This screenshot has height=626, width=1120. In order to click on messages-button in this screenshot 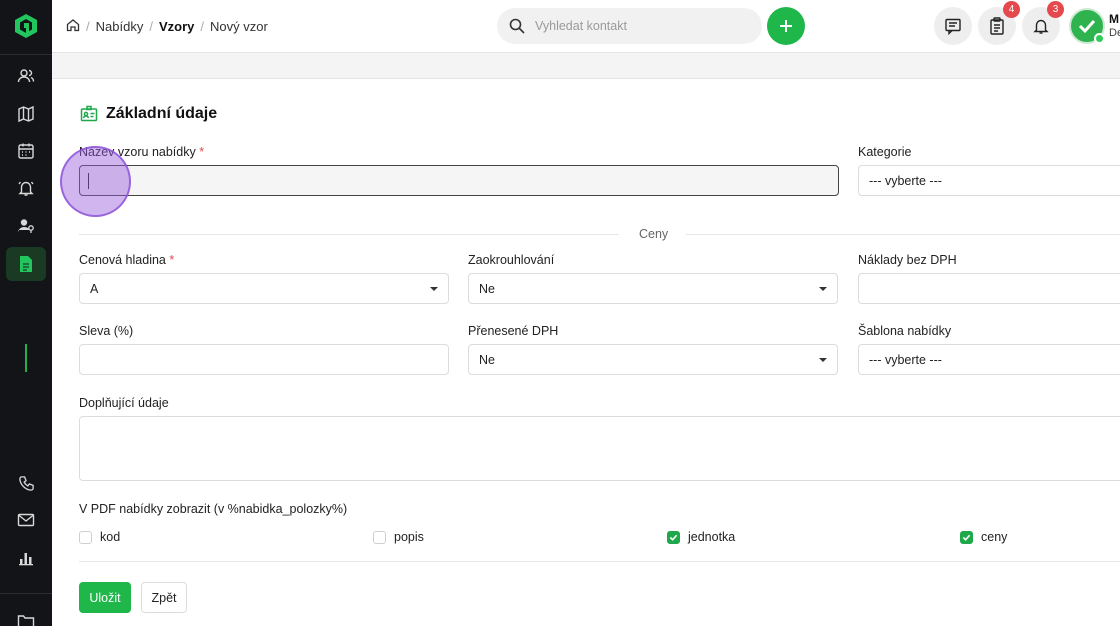, I will do `click(953, 26)`.